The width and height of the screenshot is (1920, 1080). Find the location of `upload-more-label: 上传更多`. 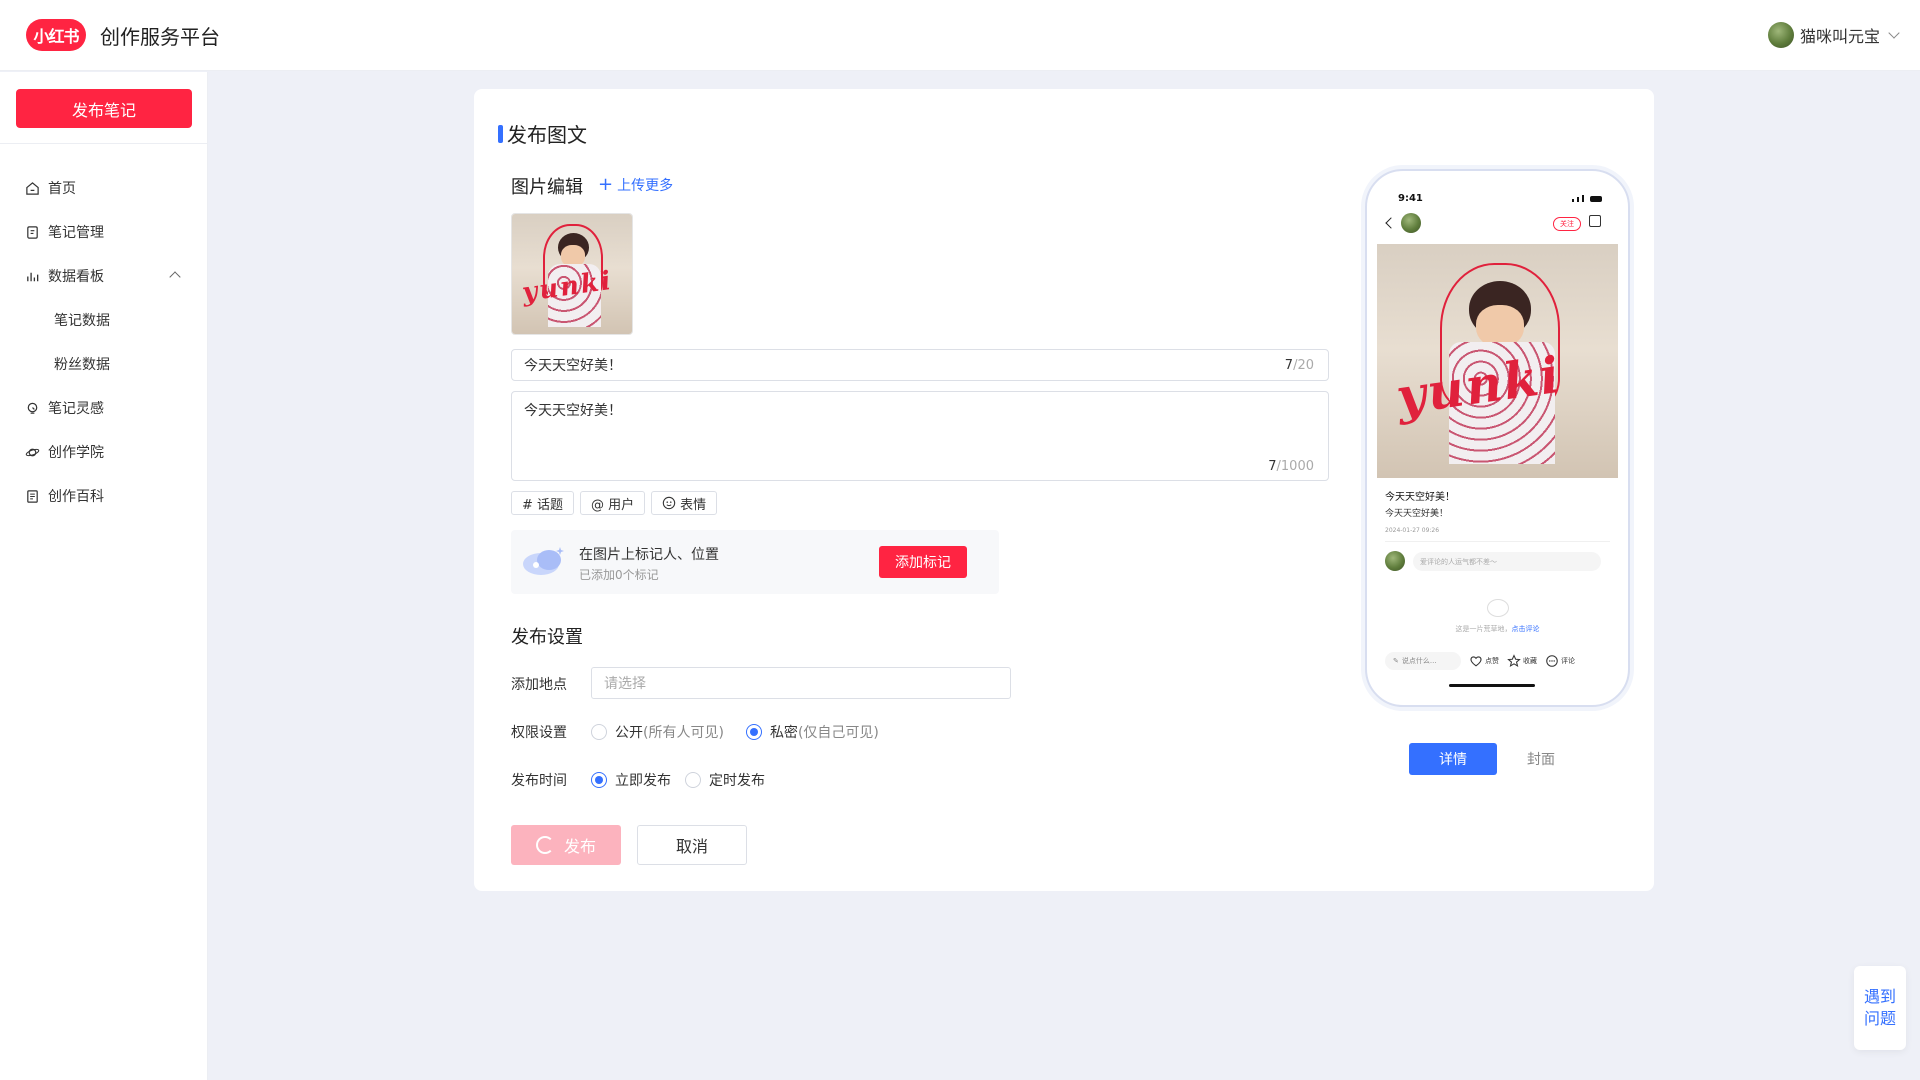

upload-more-label: 上传更多 is located at coordinates (645, 186).